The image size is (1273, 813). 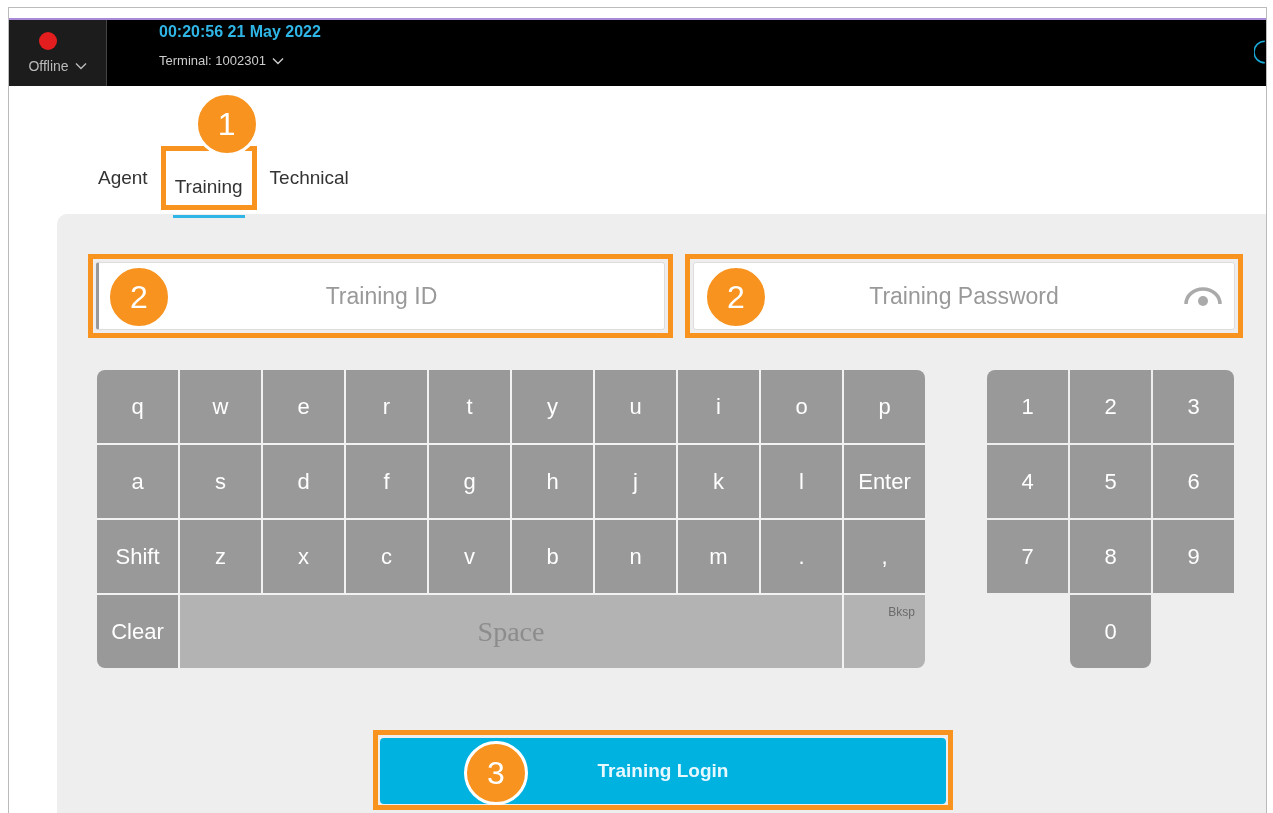 I want to click on number-key: 8, so click(x=1110, y=556).